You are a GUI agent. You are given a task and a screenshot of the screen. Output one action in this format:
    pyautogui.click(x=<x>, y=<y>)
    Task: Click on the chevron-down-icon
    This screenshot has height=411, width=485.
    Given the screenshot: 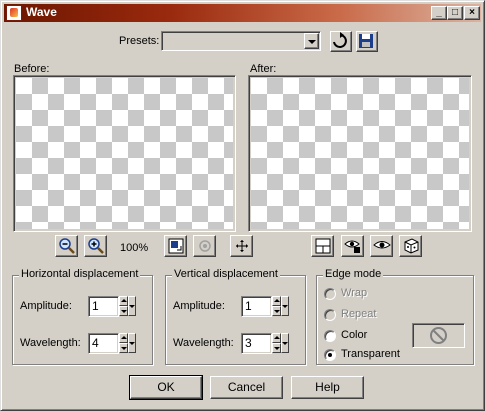 What is the action you would take?
    pyautogui.click(x=312, y=42)
    